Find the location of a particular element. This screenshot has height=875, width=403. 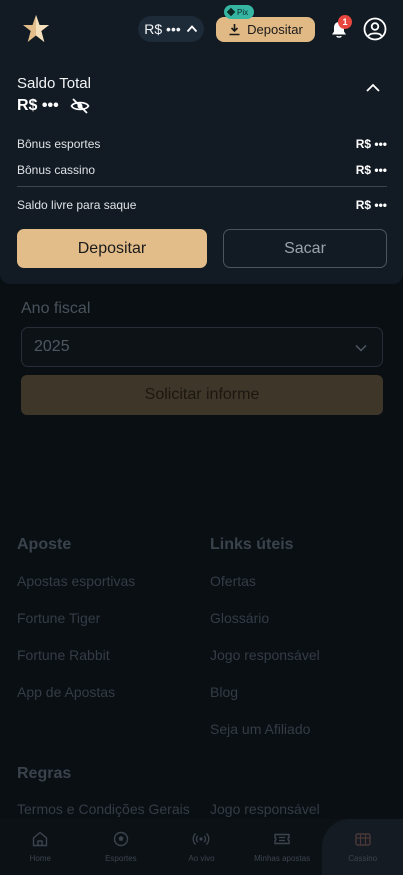

footer-link: Fortune Rabbit is located at coordinates (63, 655).